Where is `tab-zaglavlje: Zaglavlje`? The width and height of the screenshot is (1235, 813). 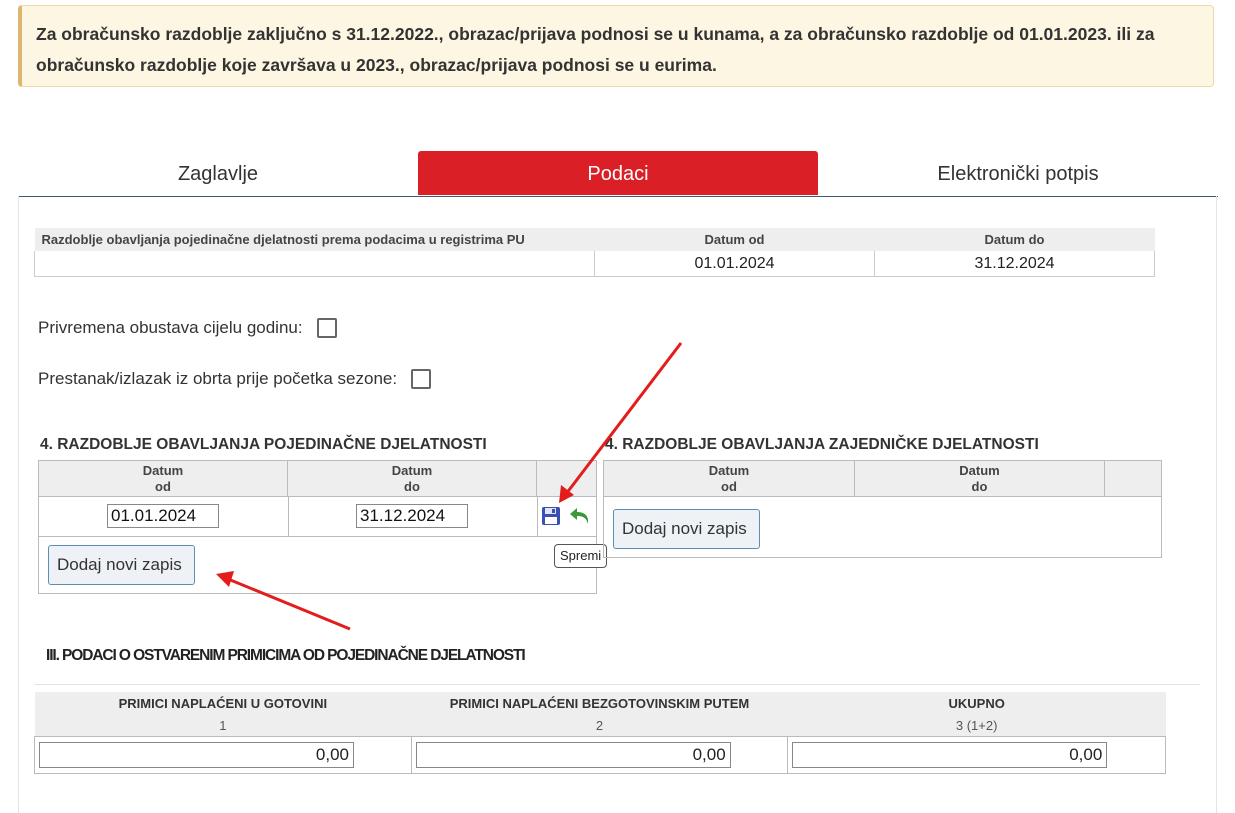
tab-zaglavlje: Zaglavlje is located at coordinates (218, 173).